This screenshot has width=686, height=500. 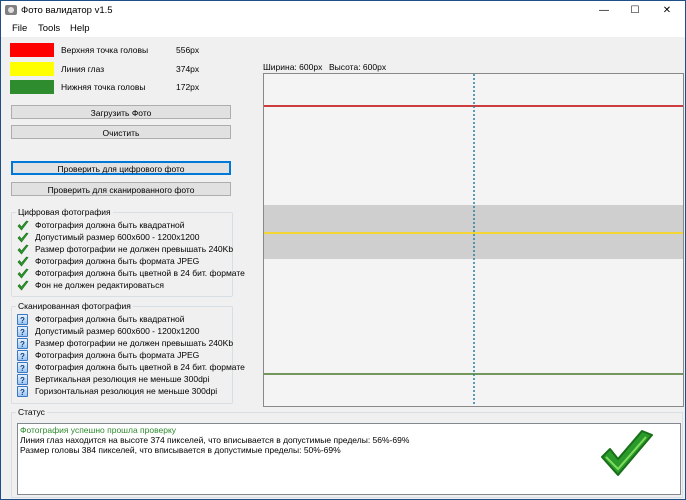 I want to click on requirement-text: Фон не должен редактироваться, so click(x=99, y=285).